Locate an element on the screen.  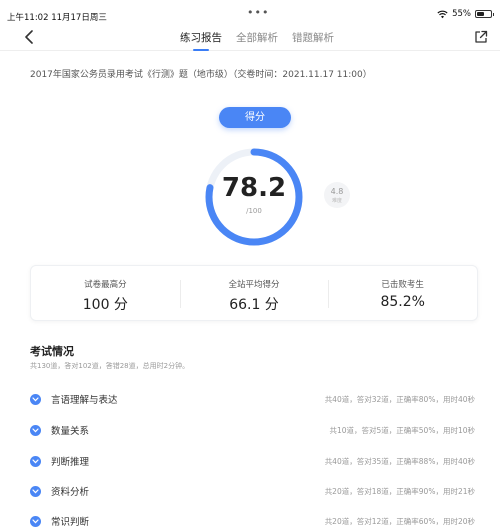
category-row-data-analysis: 资料分析 共20道，答对18道，正确率90%，用时21秒 is located at coordinates (252, 491).